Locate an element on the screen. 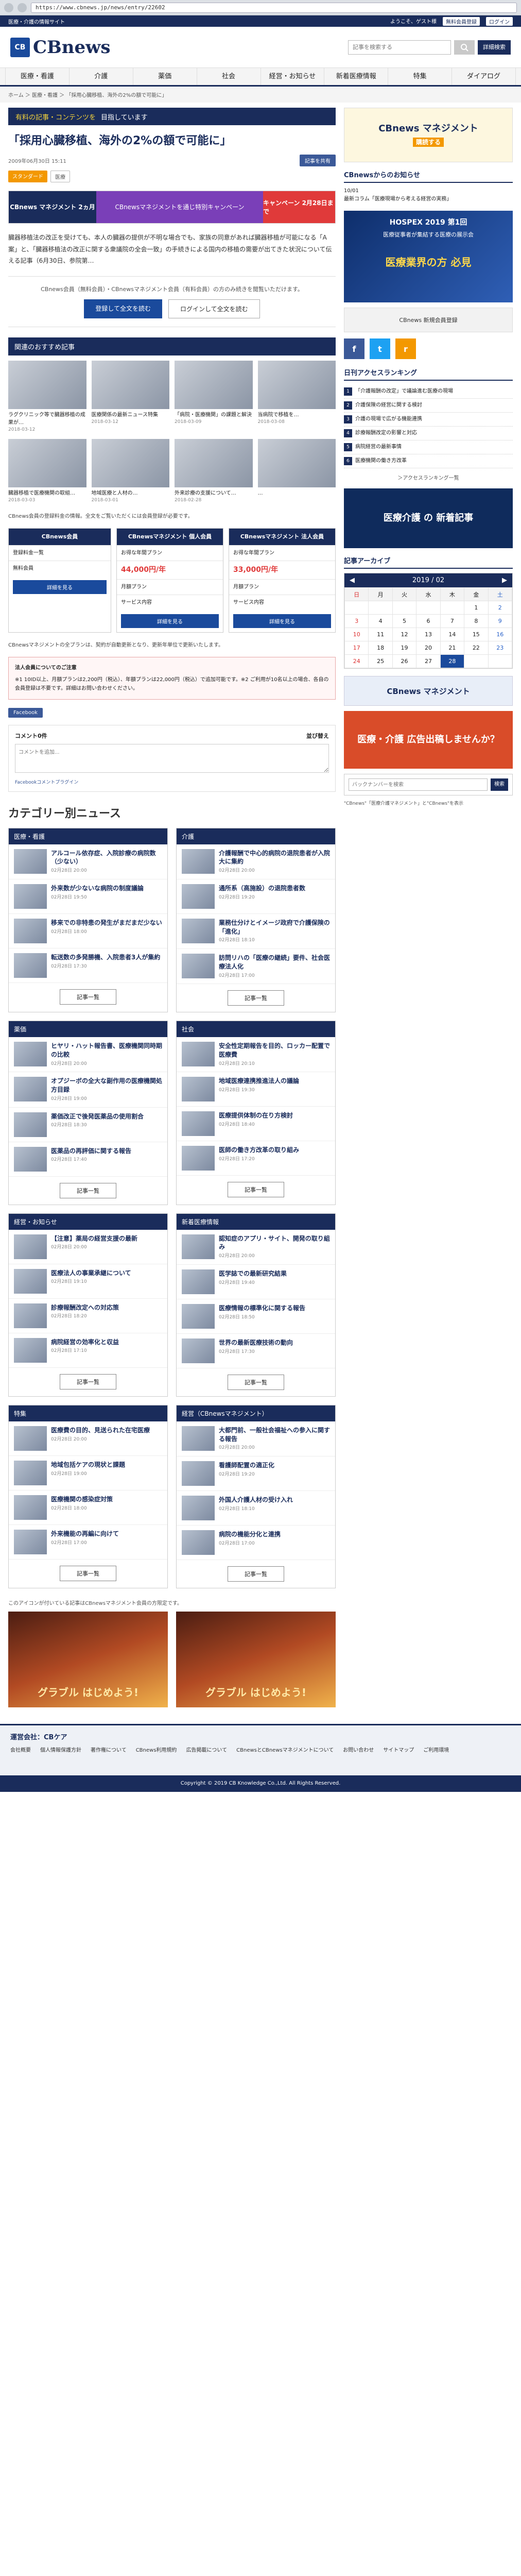 The height and width of the screenshot is (2576, 521). premium-banner: 有料の記事・コンテンツを 目指しています is located at coordinates (172, 116).